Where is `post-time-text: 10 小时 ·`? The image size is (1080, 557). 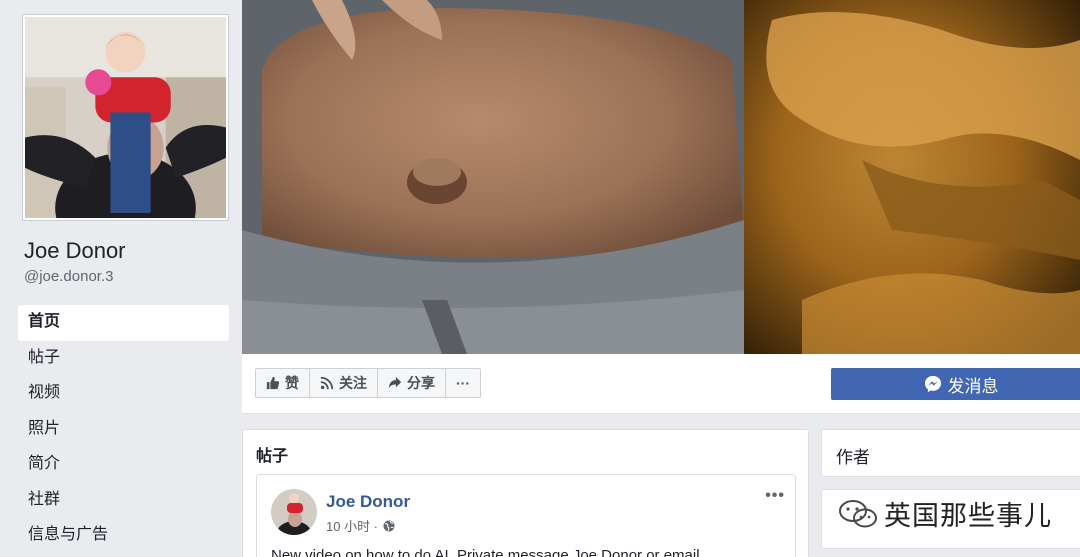
post-time-text: 10 小时 · is located at coordinates (352, 526).